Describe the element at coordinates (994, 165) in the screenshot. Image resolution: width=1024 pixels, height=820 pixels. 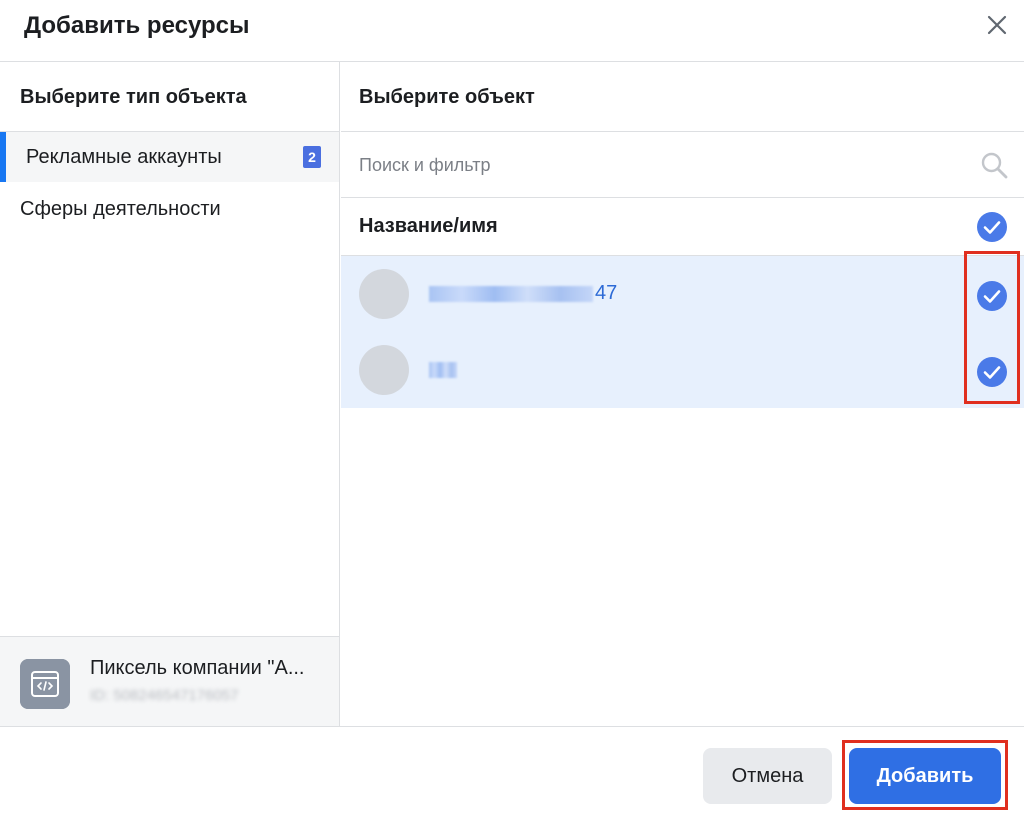
I see `search-icon` at that location.